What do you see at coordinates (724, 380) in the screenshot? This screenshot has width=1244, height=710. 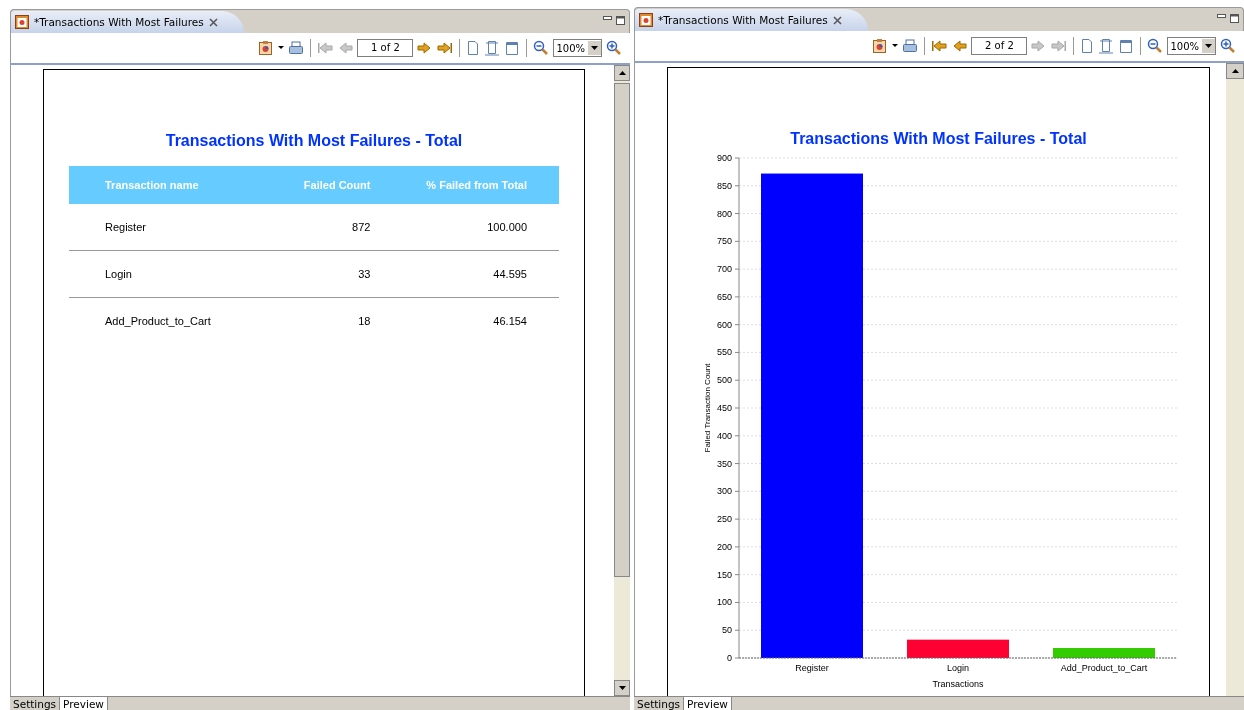 I see `tick-label: 500` at bounding box center [724, 380].